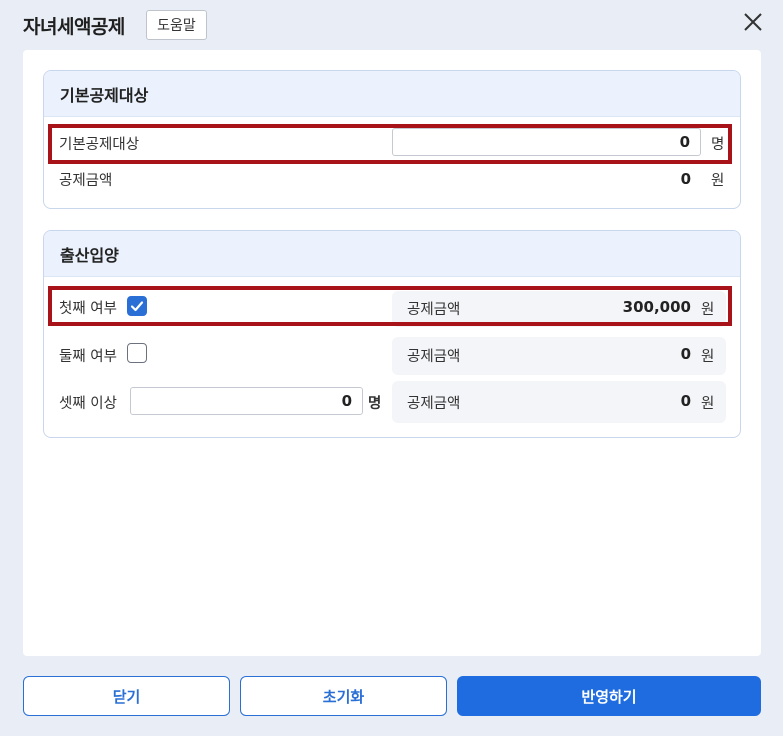 The height and width of the screenshot is (736, 783). Describe the element at coordinates (137, 353) in the screenshot. I see `second-child-checkbox` at that location.